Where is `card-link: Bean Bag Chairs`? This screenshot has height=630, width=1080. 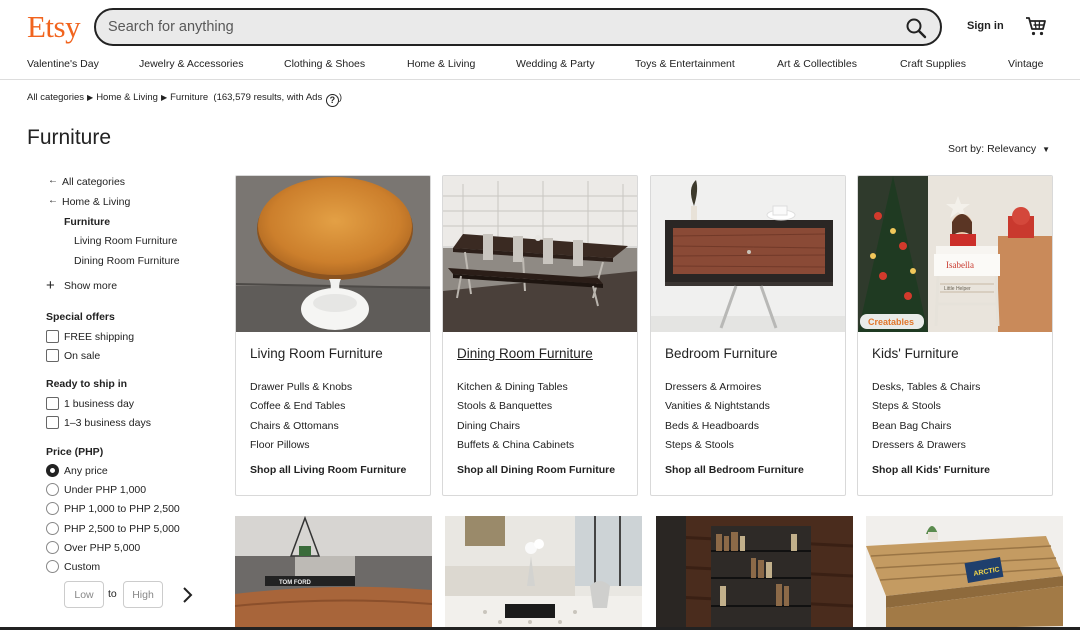
card-link: Bean Bag Chairs is located at coordinates (911, 426).